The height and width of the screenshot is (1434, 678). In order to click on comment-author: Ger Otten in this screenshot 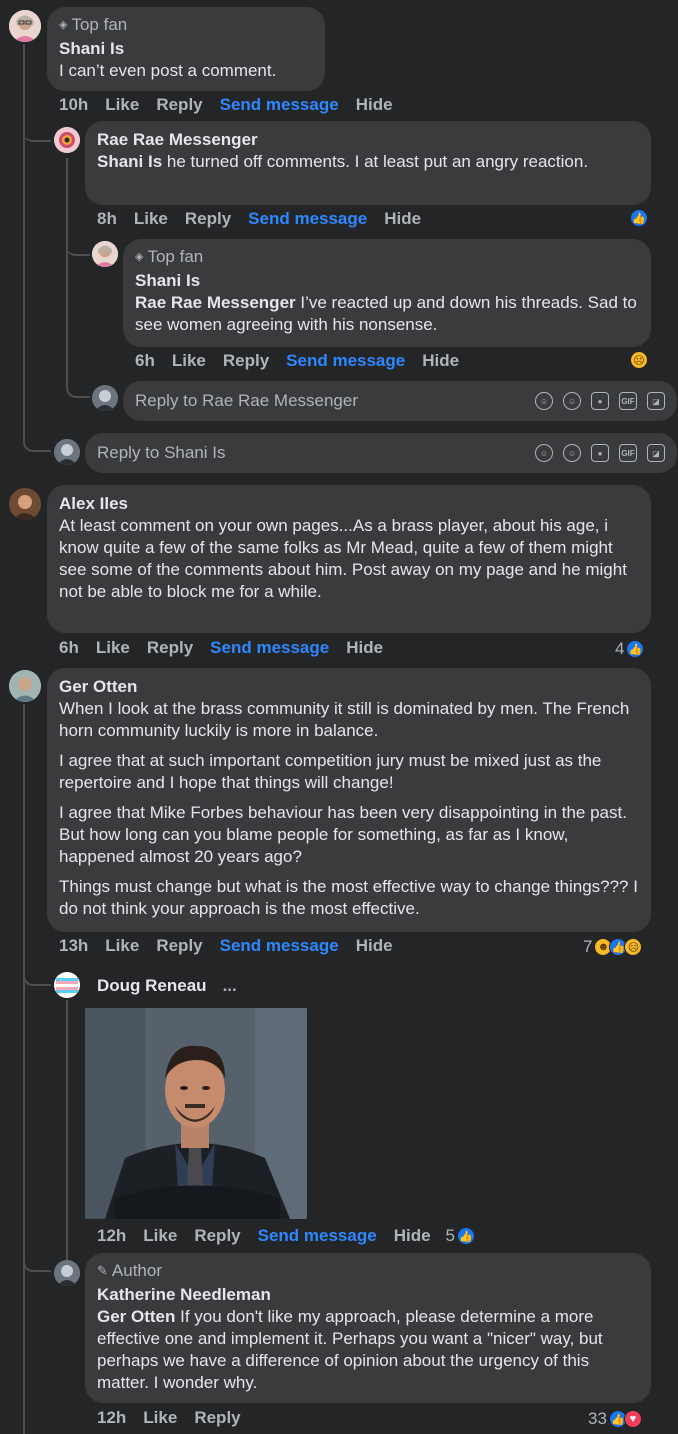, I will do `click(349, 687)`.